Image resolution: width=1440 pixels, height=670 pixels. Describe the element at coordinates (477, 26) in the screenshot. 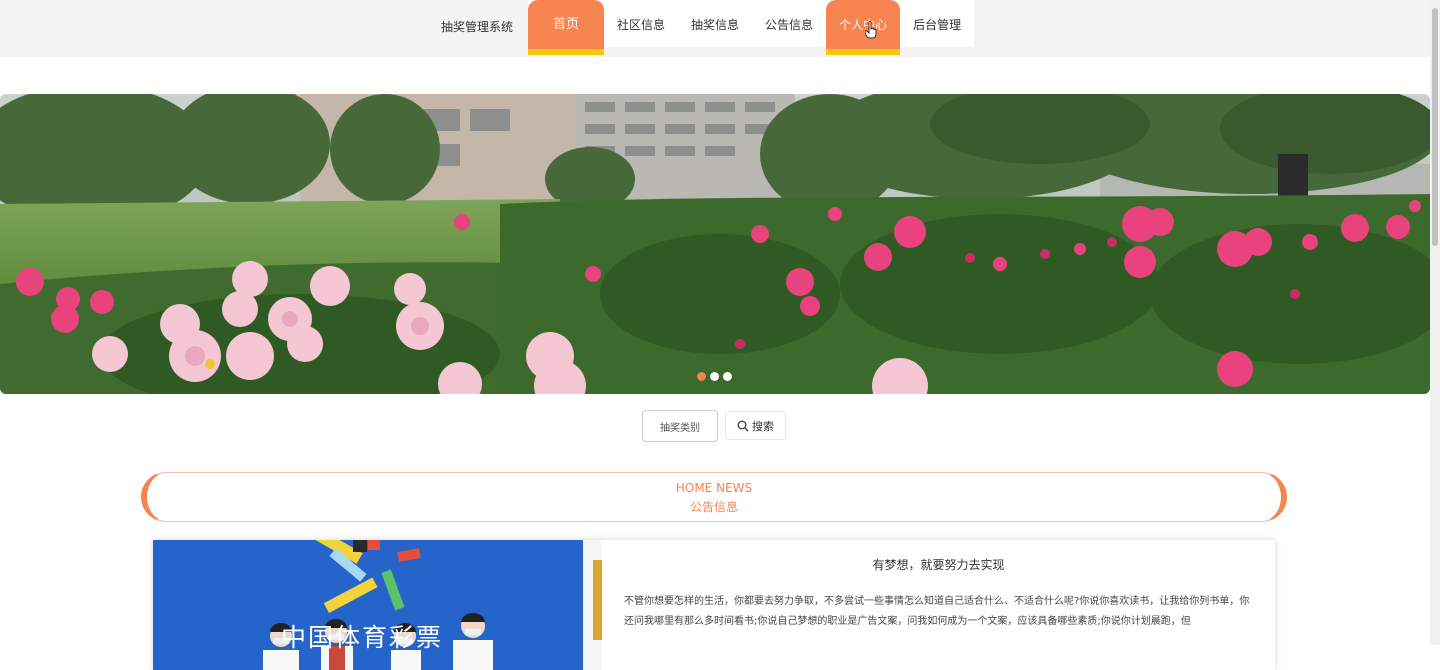

I see `site-brand: 抽奖管理系统` at that location.